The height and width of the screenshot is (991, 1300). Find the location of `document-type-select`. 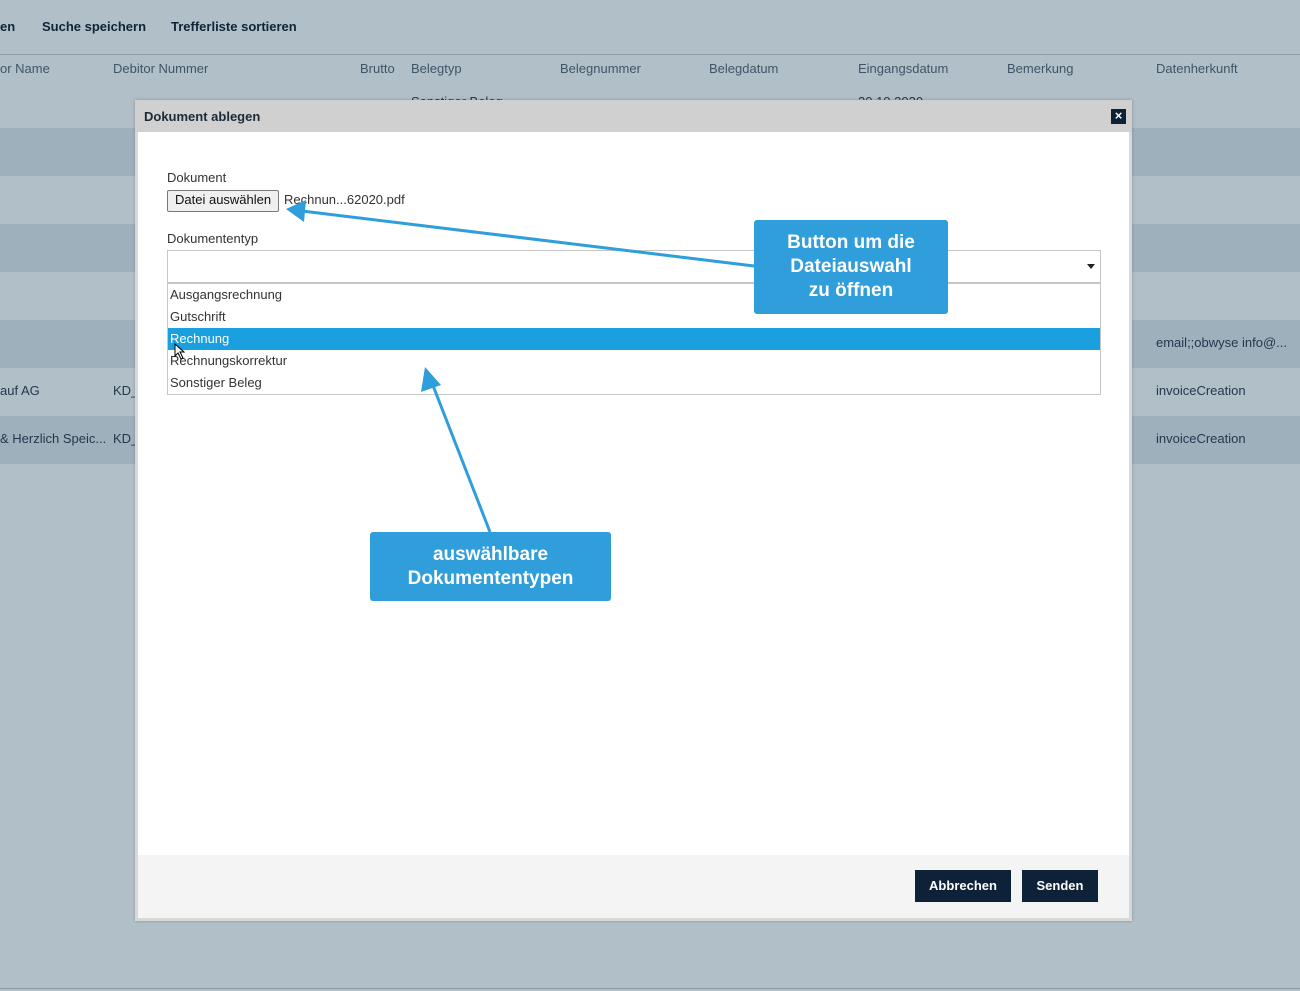

document-type-select is located at coordinates (634, 266).